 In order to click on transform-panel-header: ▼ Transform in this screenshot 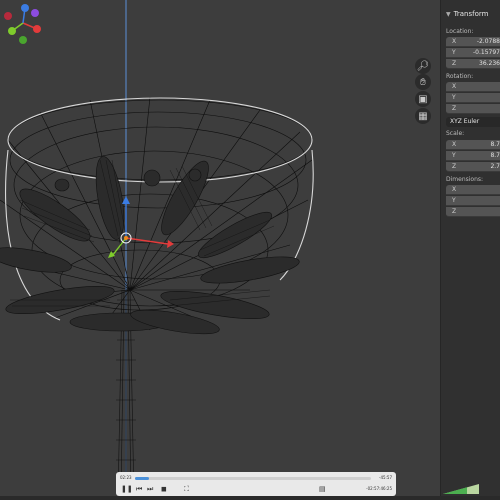, I will do `click(467, 14)`.